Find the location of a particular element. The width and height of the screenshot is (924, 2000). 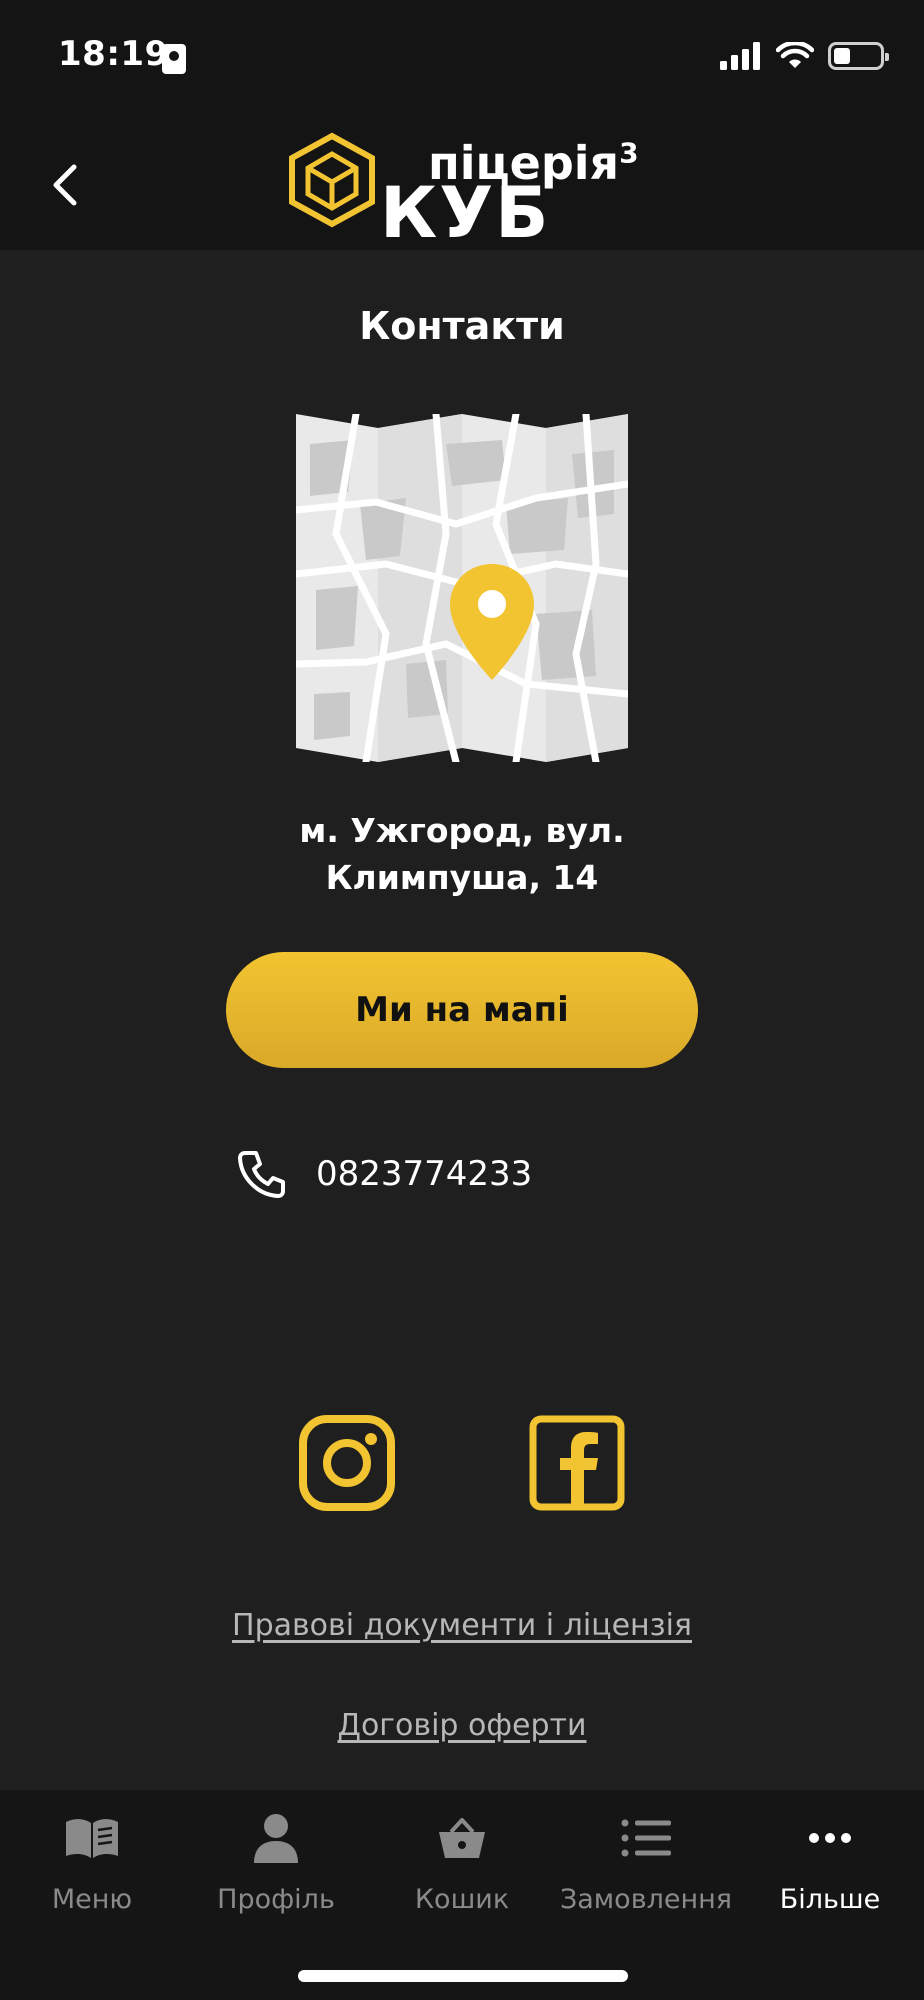

phone-contact: 0823774233 is located at coordinates (384, 1174).